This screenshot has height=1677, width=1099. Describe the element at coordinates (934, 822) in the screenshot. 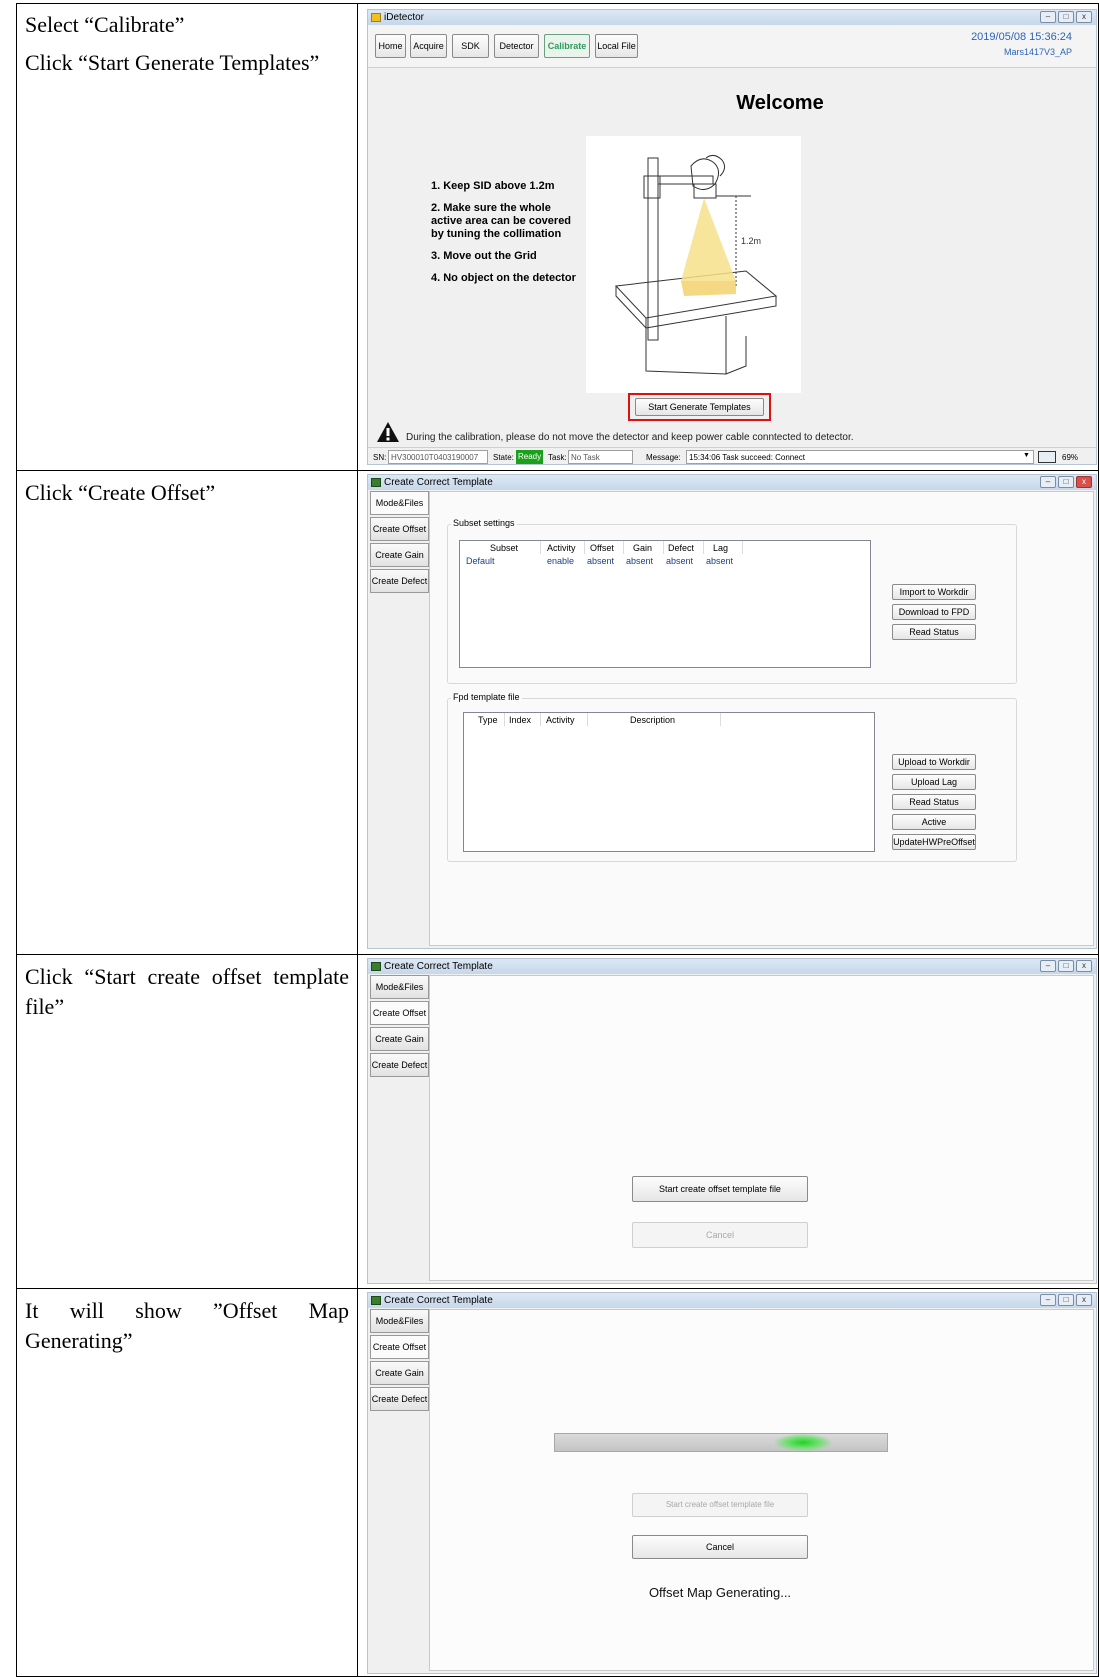

I see `active-button: Active` at that location.